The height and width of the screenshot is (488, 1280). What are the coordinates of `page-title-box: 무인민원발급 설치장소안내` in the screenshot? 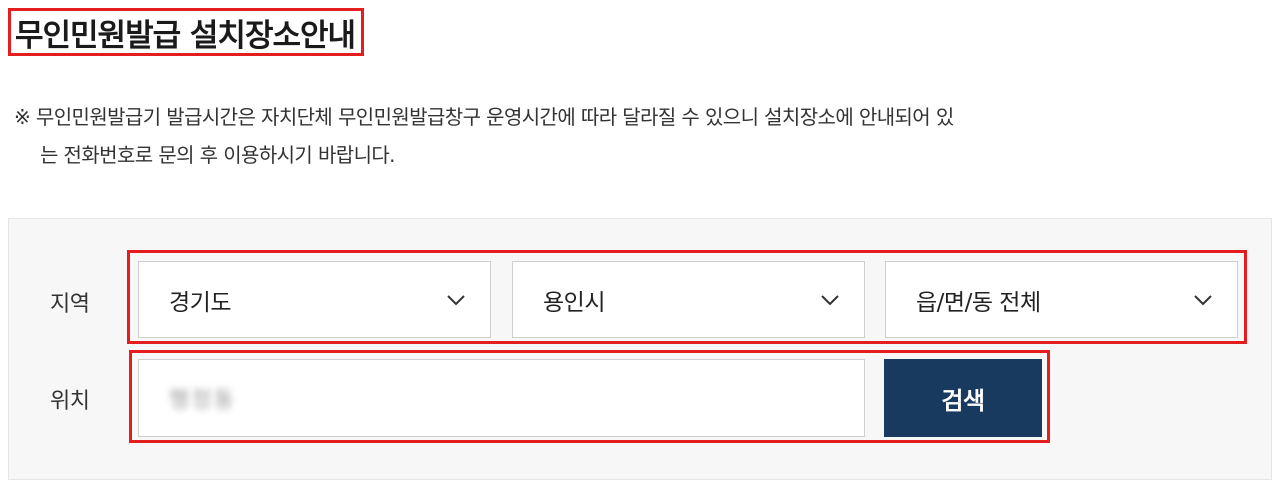 It's located at (186, 32).